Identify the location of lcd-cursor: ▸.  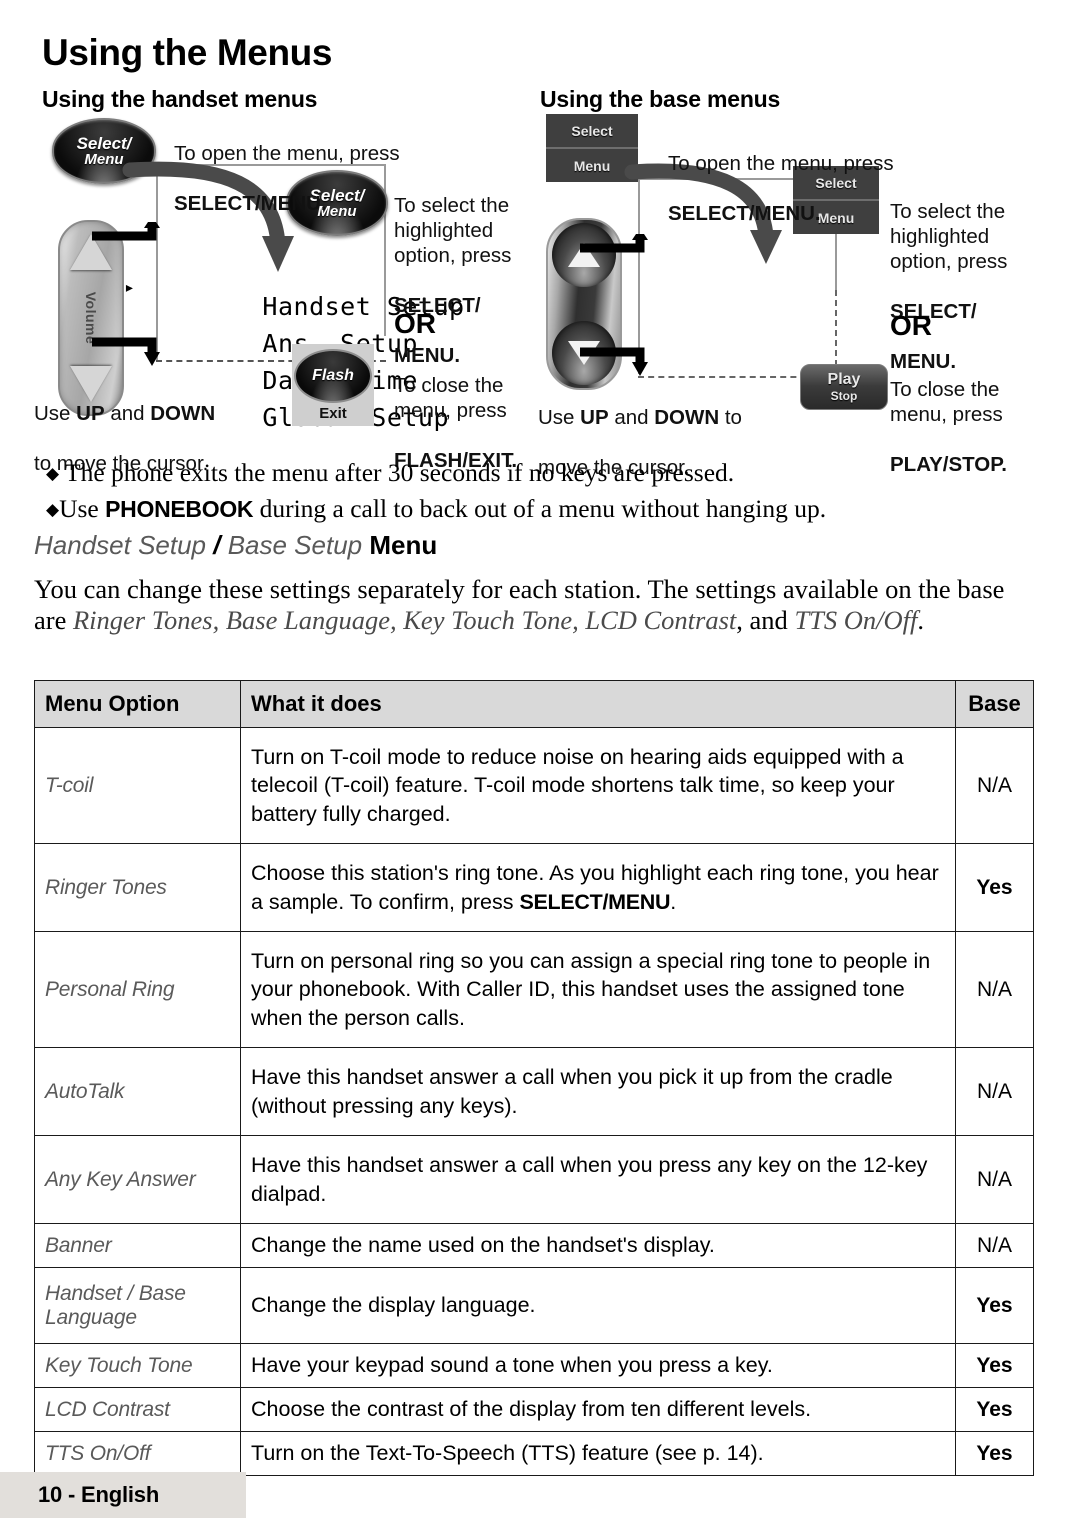
(130, 287).